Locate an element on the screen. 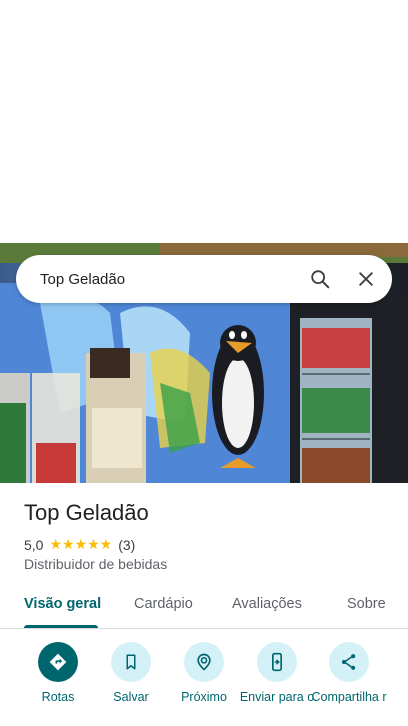 The height and width of the screenshot is (726, 408). save-button: Salvar is located at coordinates (131, 673).